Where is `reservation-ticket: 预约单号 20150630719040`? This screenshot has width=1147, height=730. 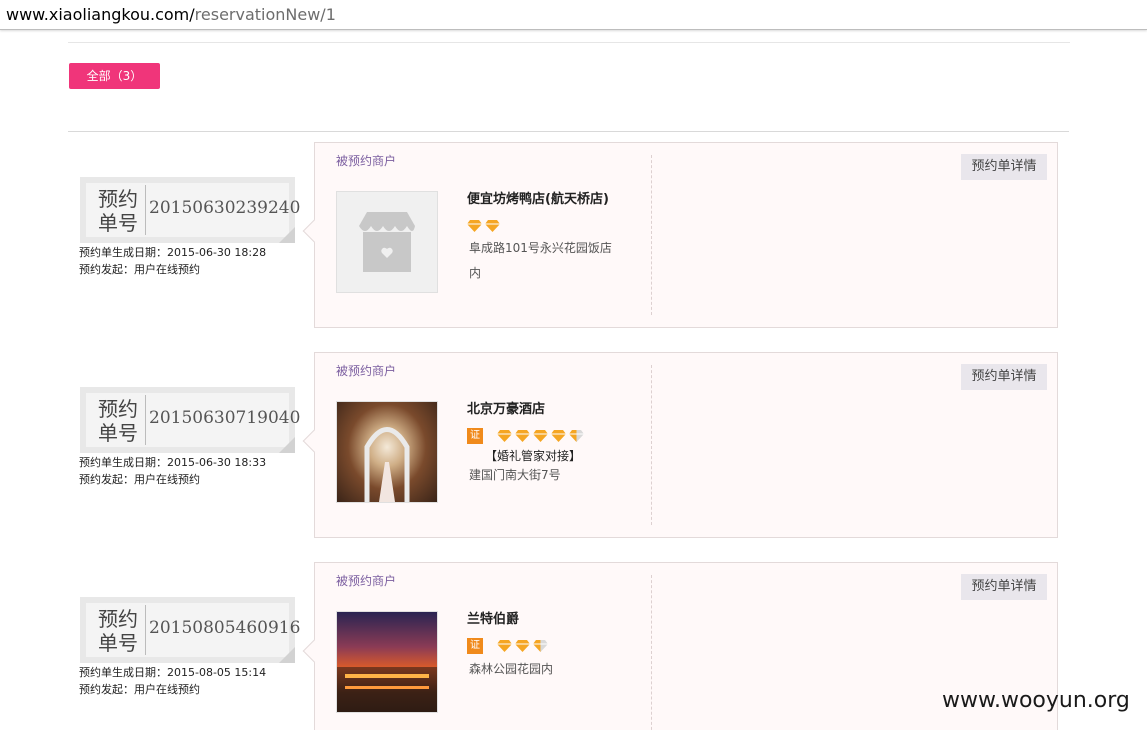 reservation-ticket: 预约单号 20150630719040 is located at coordinates (190, 420).